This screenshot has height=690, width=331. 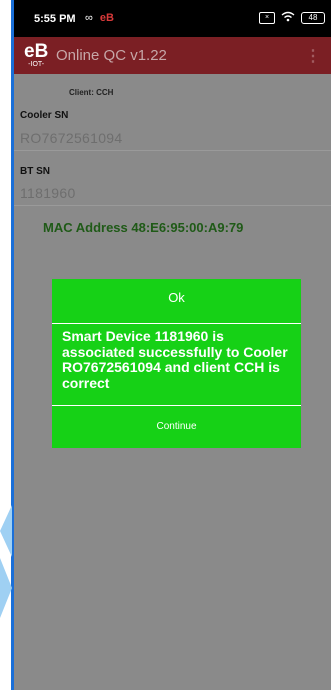 I want to click on status-right-icons: × 48, so click(x=292, y=18).